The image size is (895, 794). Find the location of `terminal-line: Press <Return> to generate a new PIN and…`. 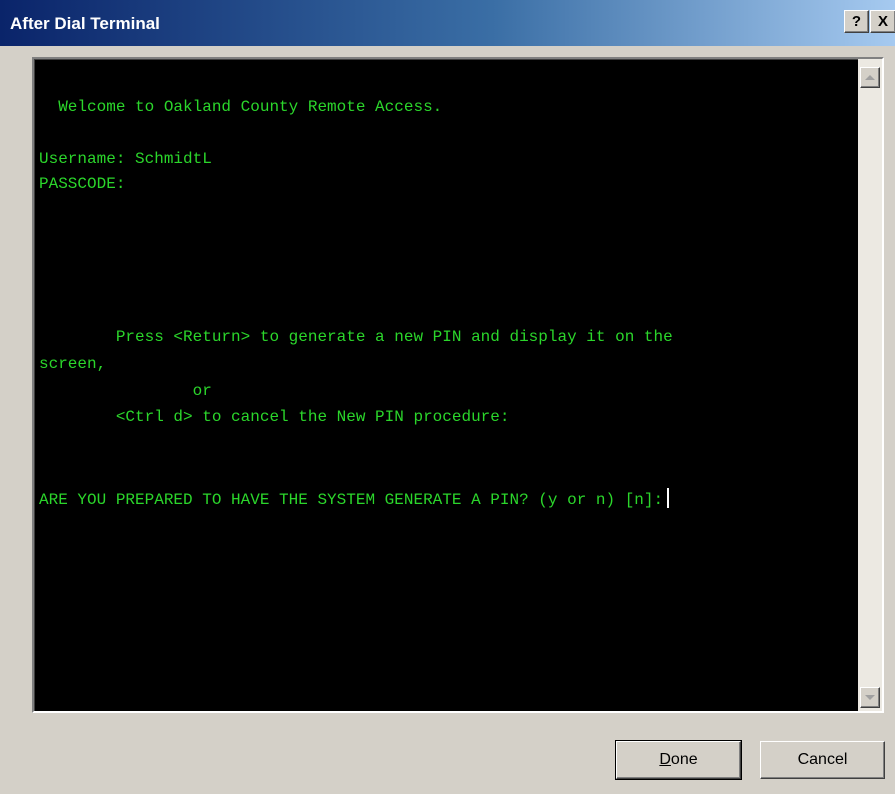

terminal-line: Press <Return> to generate a new PIN and… is located at coordinates (356, 337).